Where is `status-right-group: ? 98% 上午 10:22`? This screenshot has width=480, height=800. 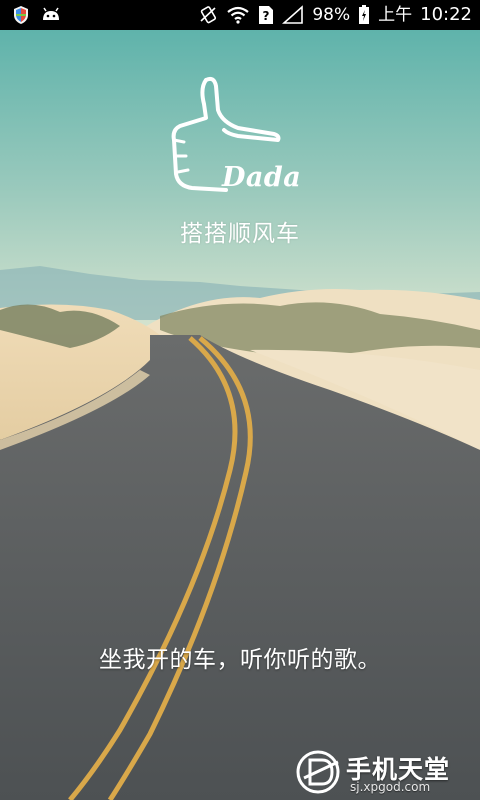
status-right-group: ? 98% 上午 10:22 is located at coordinates (335, 15).